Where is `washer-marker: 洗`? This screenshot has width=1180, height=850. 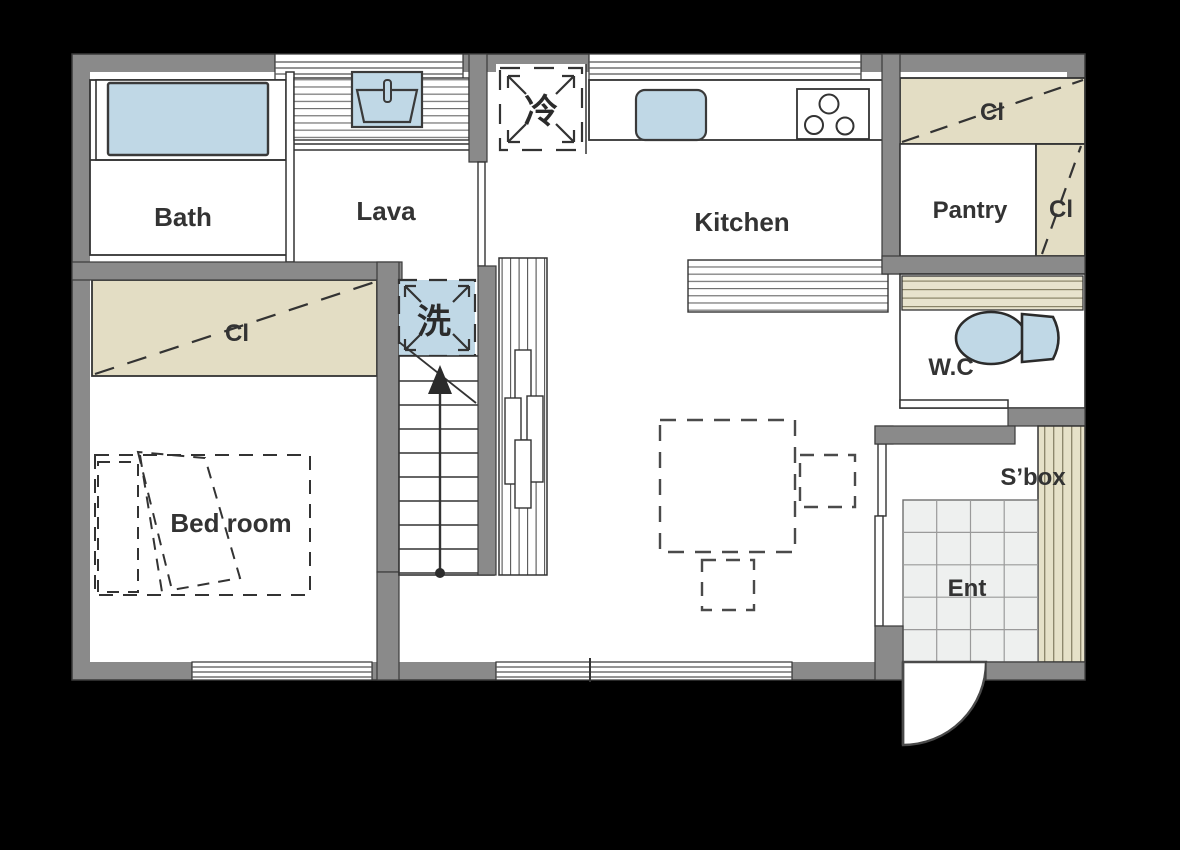
washer-marker: 洗 is located at coordinates (437, 318).